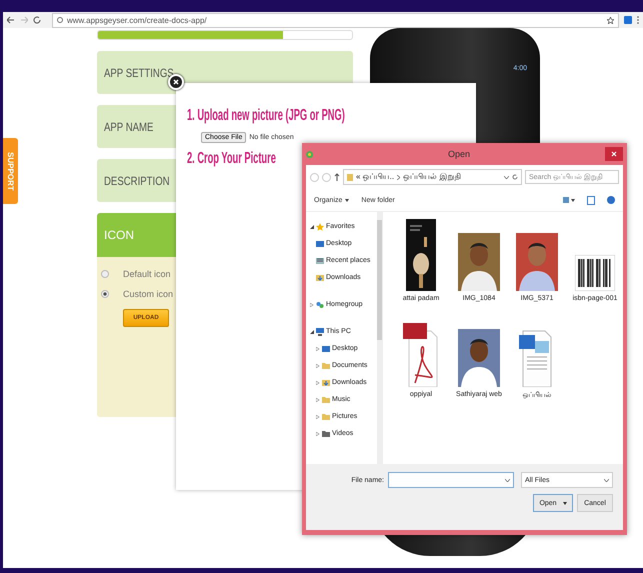 Image resolution: width=643 pixels, height=573 pixels. What do you see at coordinates (421, 355) in the screenshot?
I see `pdf-file-icon` at bounding box center [421, 355].